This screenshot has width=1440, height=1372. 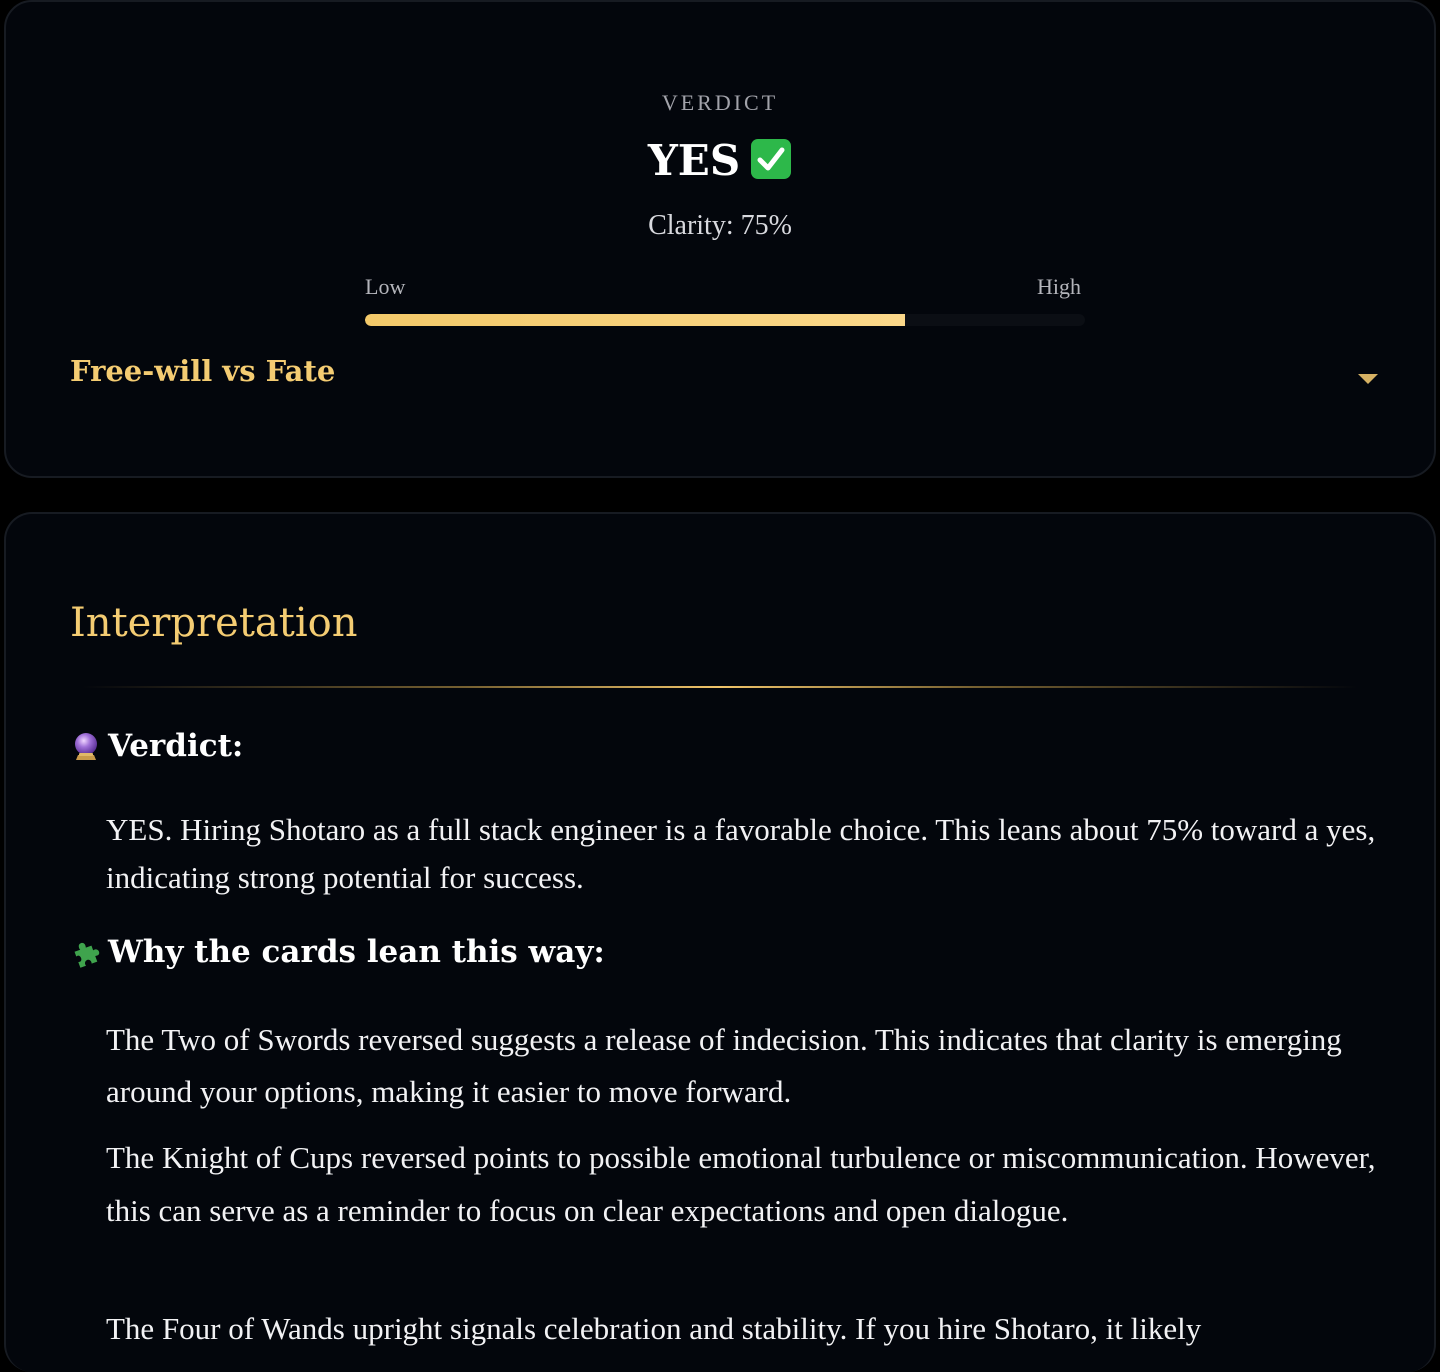 What do you see at coordinates (724, 376) in the screenshot?
I see `free-will-vs-fate-toggle: Free-will vs Fate` at bounding box center [724, 376].